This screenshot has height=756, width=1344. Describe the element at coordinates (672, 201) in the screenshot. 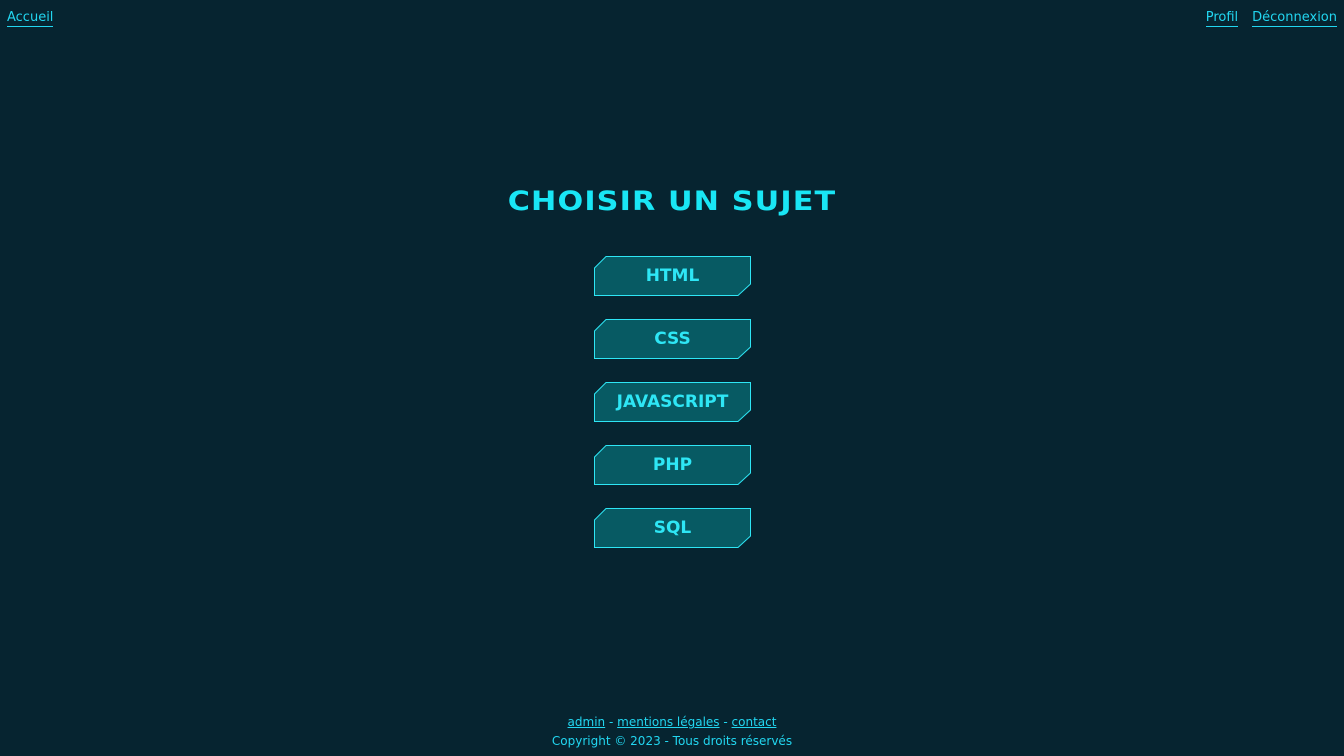

I see `page-title: CHOISIR UN SUJET` at that location.